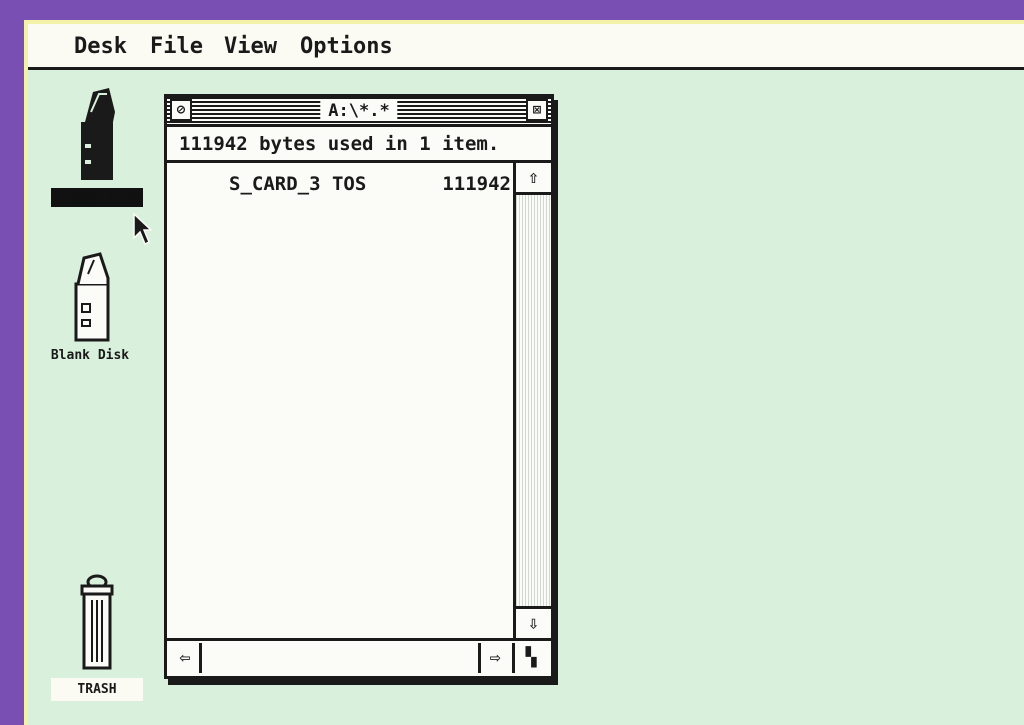  What do you see at coordinates (250, 46) in the screenshot?
I see `menu-view: View` at bounding box center [250, 46].